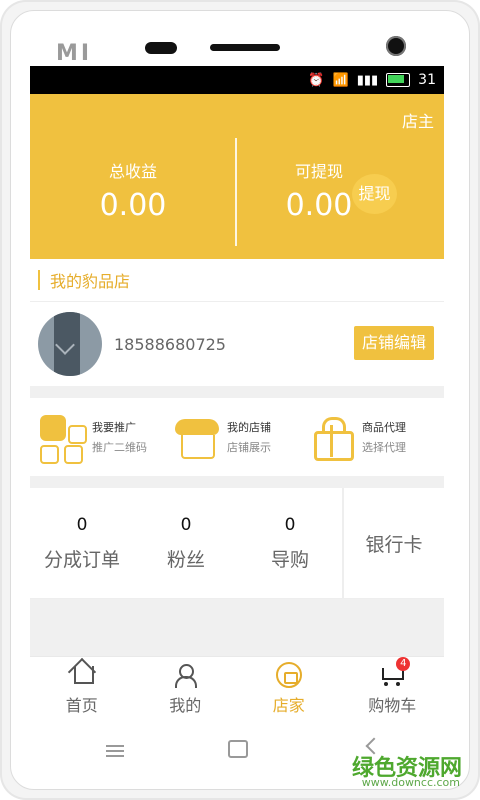 The width and height of the screenshot is (480, 800). I want to click on tab-label: 首页, so click(81, 705).